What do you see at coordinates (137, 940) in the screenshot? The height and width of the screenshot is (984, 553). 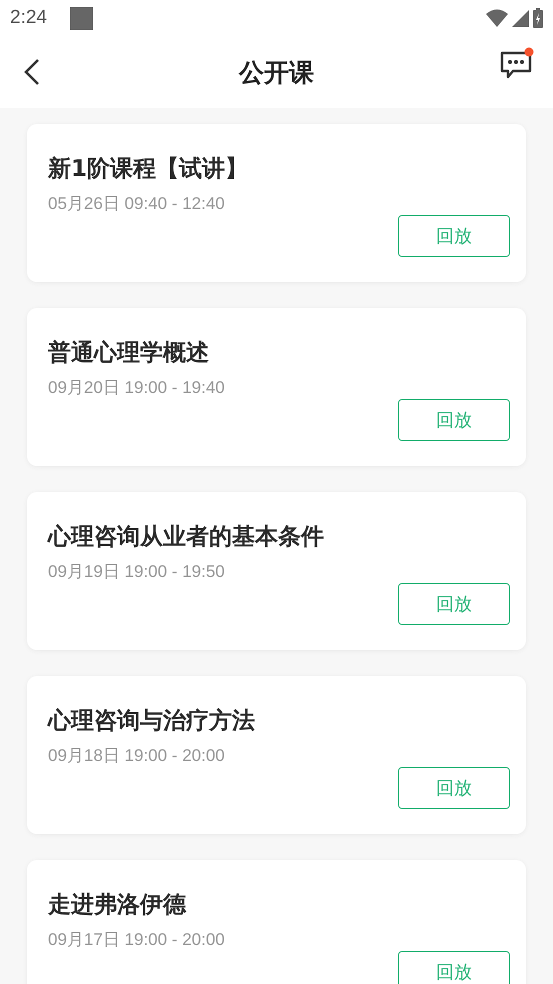 I see `course-time: 09月17日 19:00 - 20:00` at bounding box center [137, 940].